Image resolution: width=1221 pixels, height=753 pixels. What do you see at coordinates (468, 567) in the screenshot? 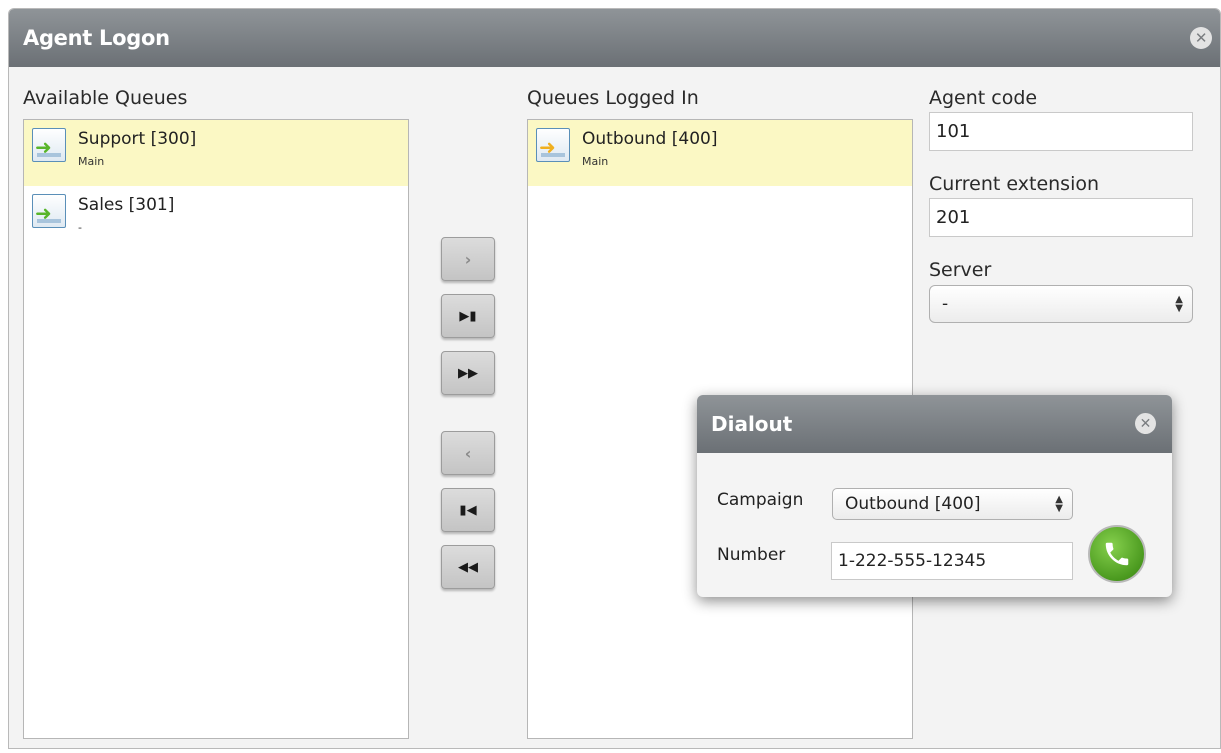
I see `remove-all-button: ◀◀` at bounding box center [468, 567].